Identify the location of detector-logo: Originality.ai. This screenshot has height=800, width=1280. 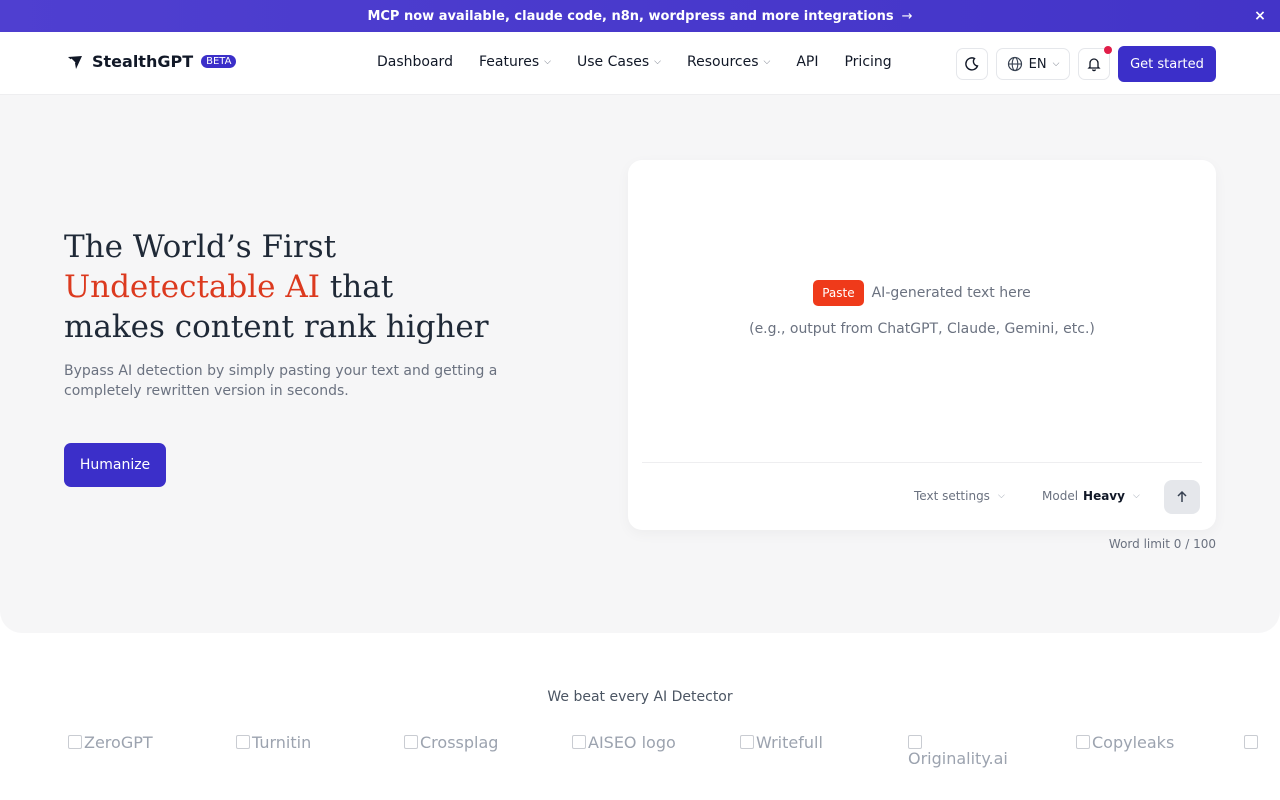
(978, 750).